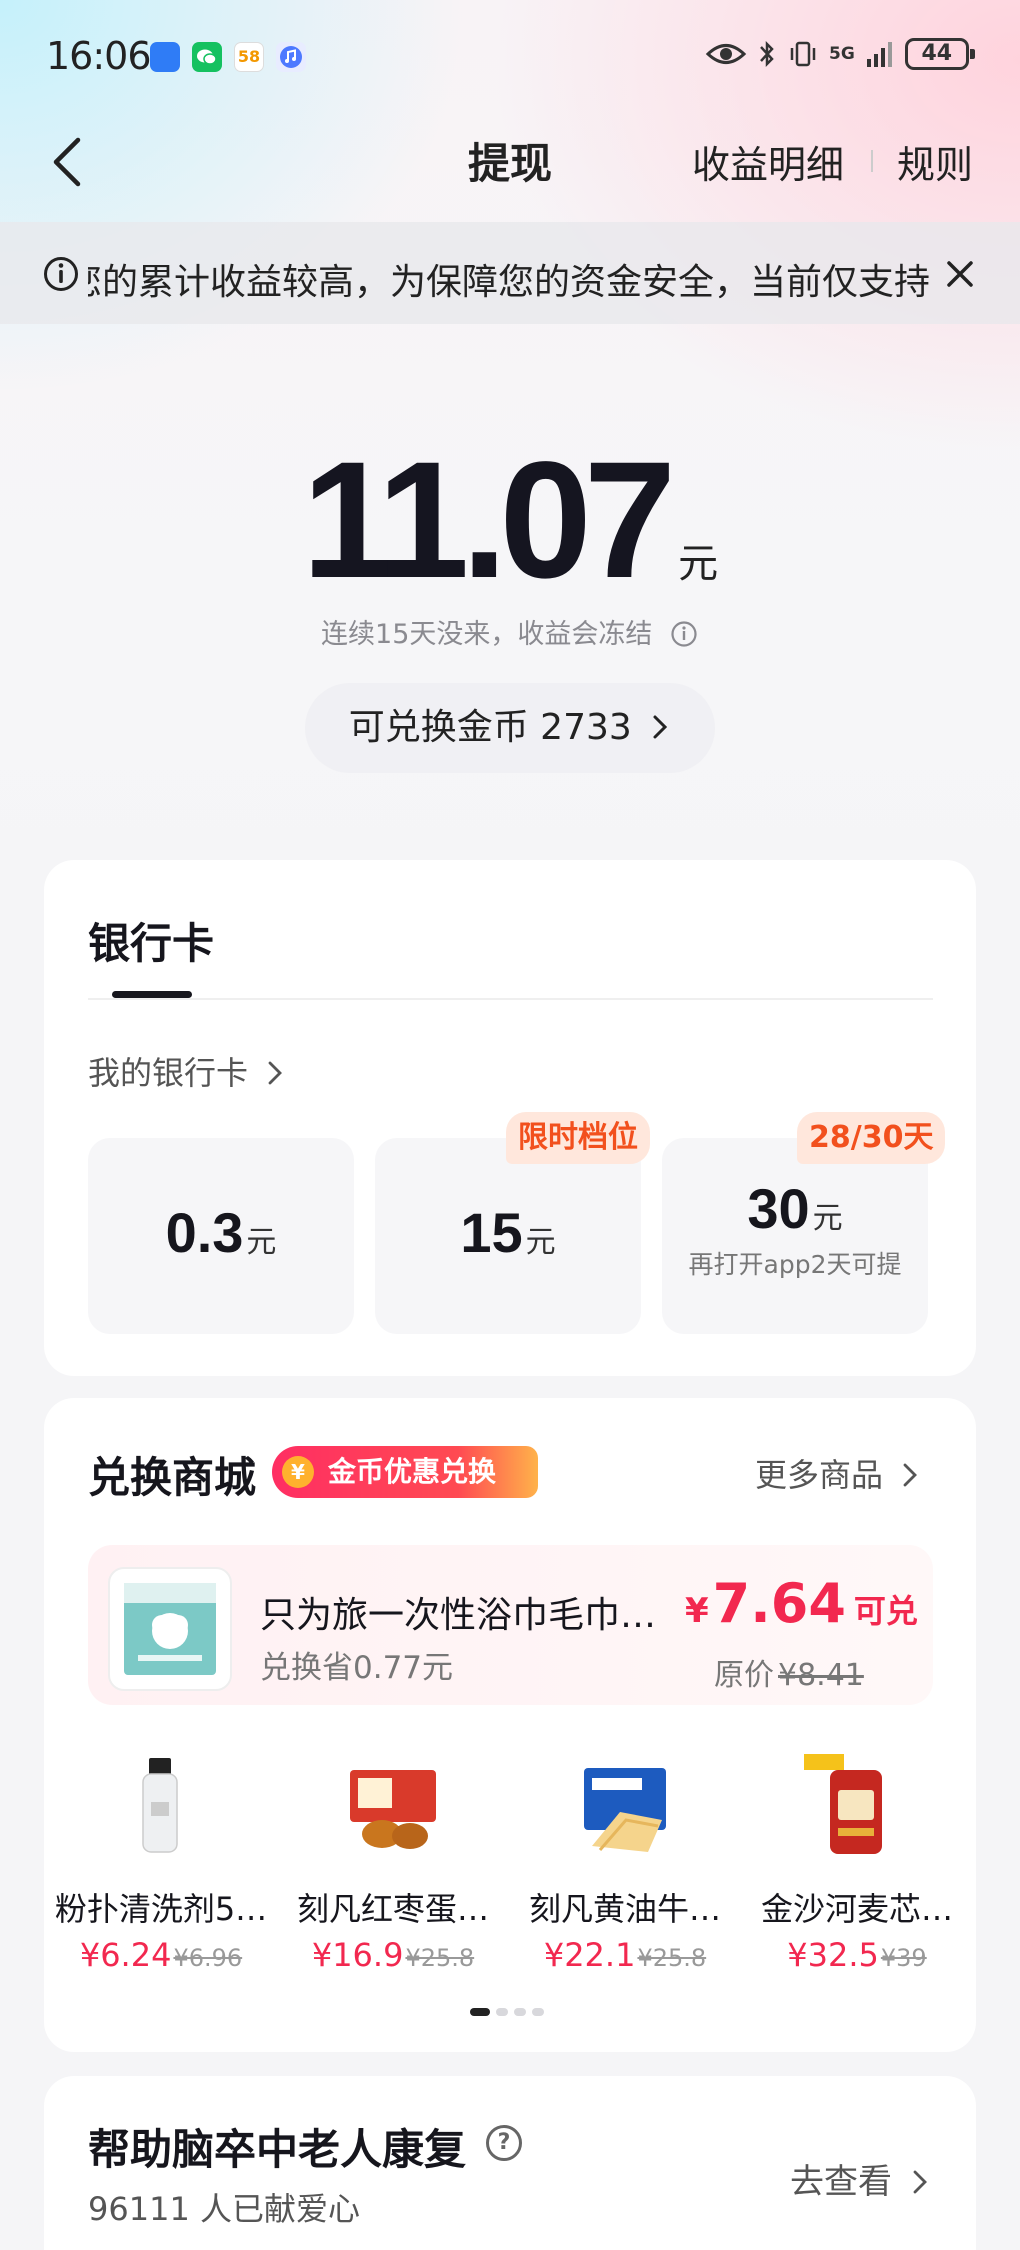 Image resolution: width=1020 pixels, height=2250 pixels. What do you see at coordinates (357, 1668) in the screenshot?
I see `featured-product-saving: 兑换省0.77元` at bounding box center [357, 1668].